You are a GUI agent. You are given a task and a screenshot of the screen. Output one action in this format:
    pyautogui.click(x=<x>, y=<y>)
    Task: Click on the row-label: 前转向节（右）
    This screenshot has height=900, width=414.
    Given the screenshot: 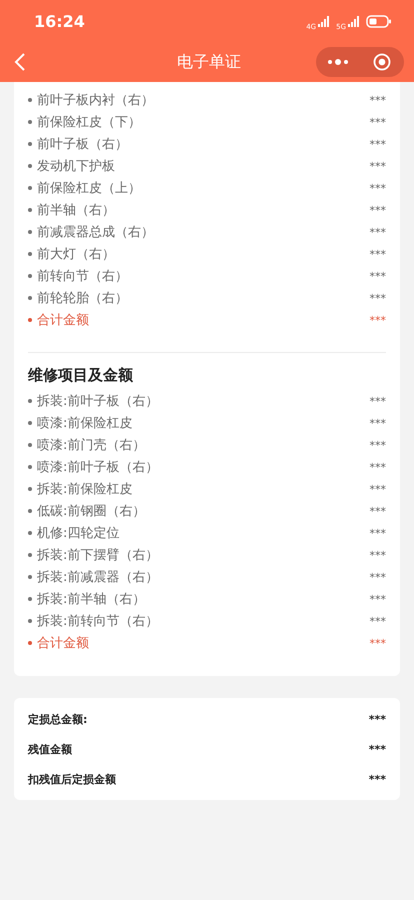 What is the action you would take?
    pyautogui.click(x=83, y=276)
    